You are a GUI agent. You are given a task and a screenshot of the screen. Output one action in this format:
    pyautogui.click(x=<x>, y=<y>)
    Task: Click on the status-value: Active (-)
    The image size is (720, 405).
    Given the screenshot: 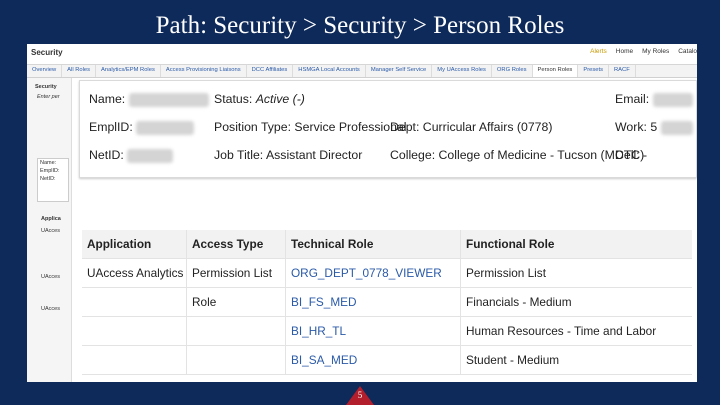 What is the action you would take?
    pyautogui.click(x=280, y=99)
    